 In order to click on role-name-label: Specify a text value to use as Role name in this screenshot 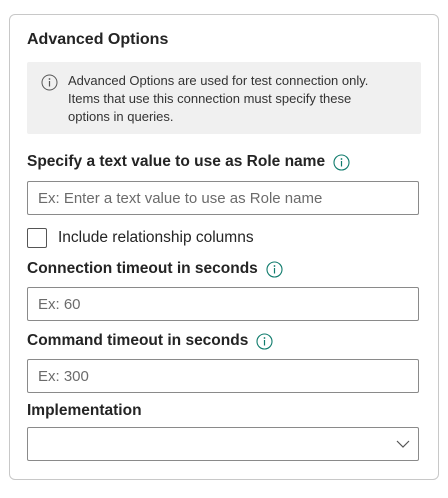, I will do `click(188, 162)`.